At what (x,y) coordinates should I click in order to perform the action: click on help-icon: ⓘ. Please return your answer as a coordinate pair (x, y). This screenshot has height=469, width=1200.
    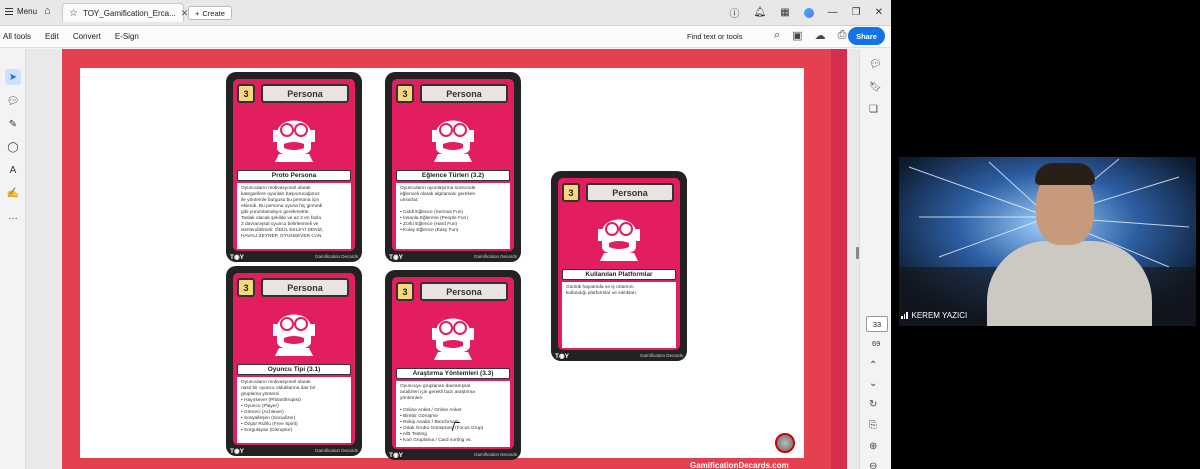
    Looking at the image, I should click on (734, 12).